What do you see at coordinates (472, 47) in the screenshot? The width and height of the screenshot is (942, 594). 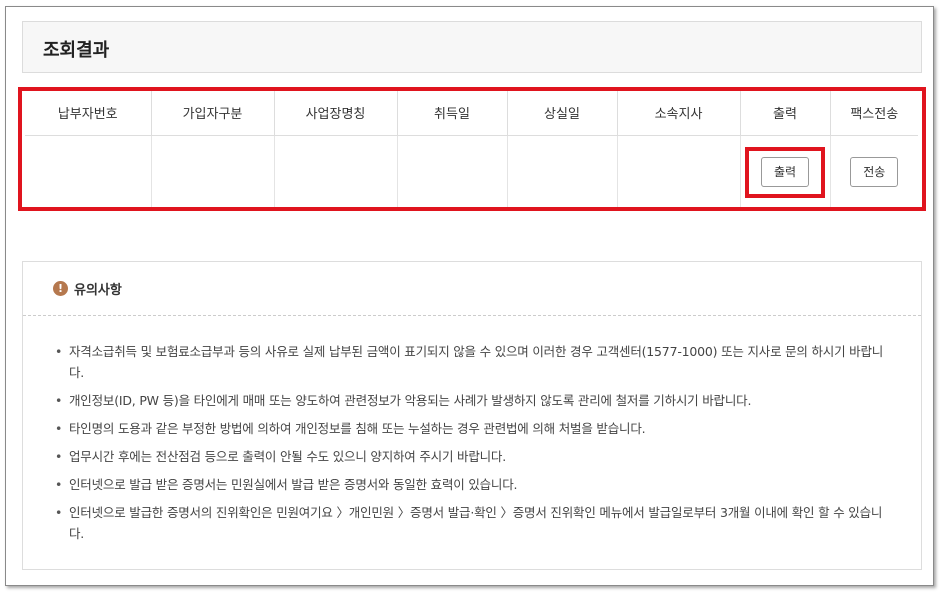 I see `result-section-header: 조회결과` at bounding box center [472, 47].